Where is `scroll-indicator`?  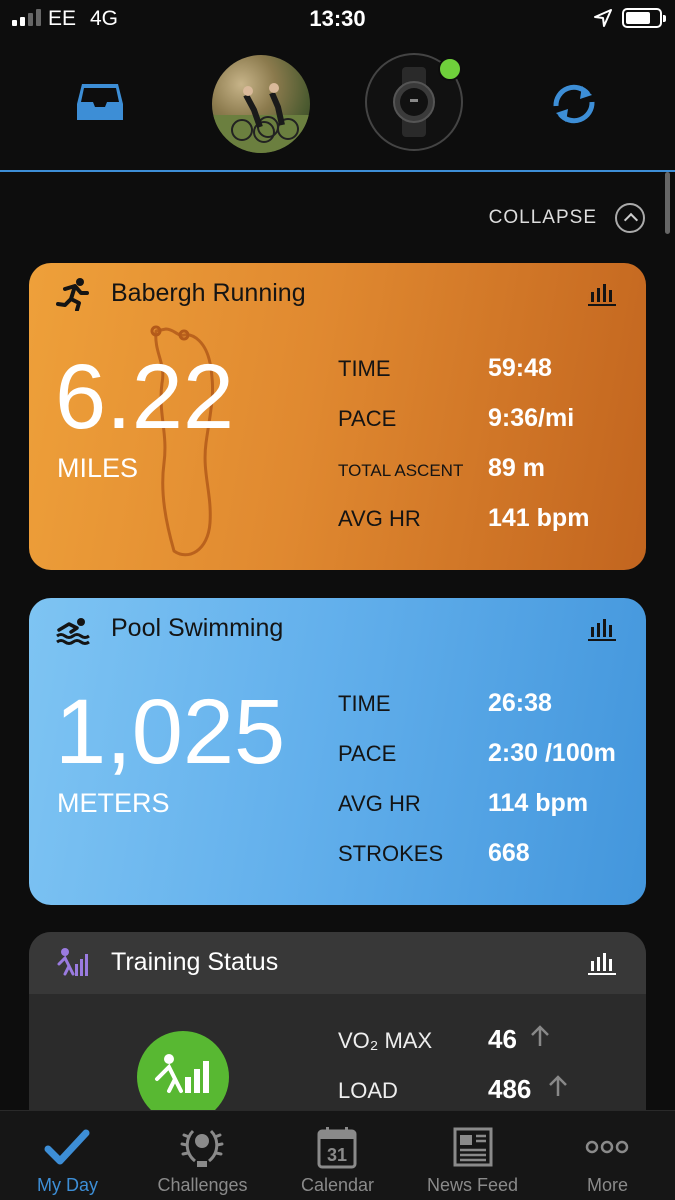
scroll-indicator is located at coordinates (667, 203).